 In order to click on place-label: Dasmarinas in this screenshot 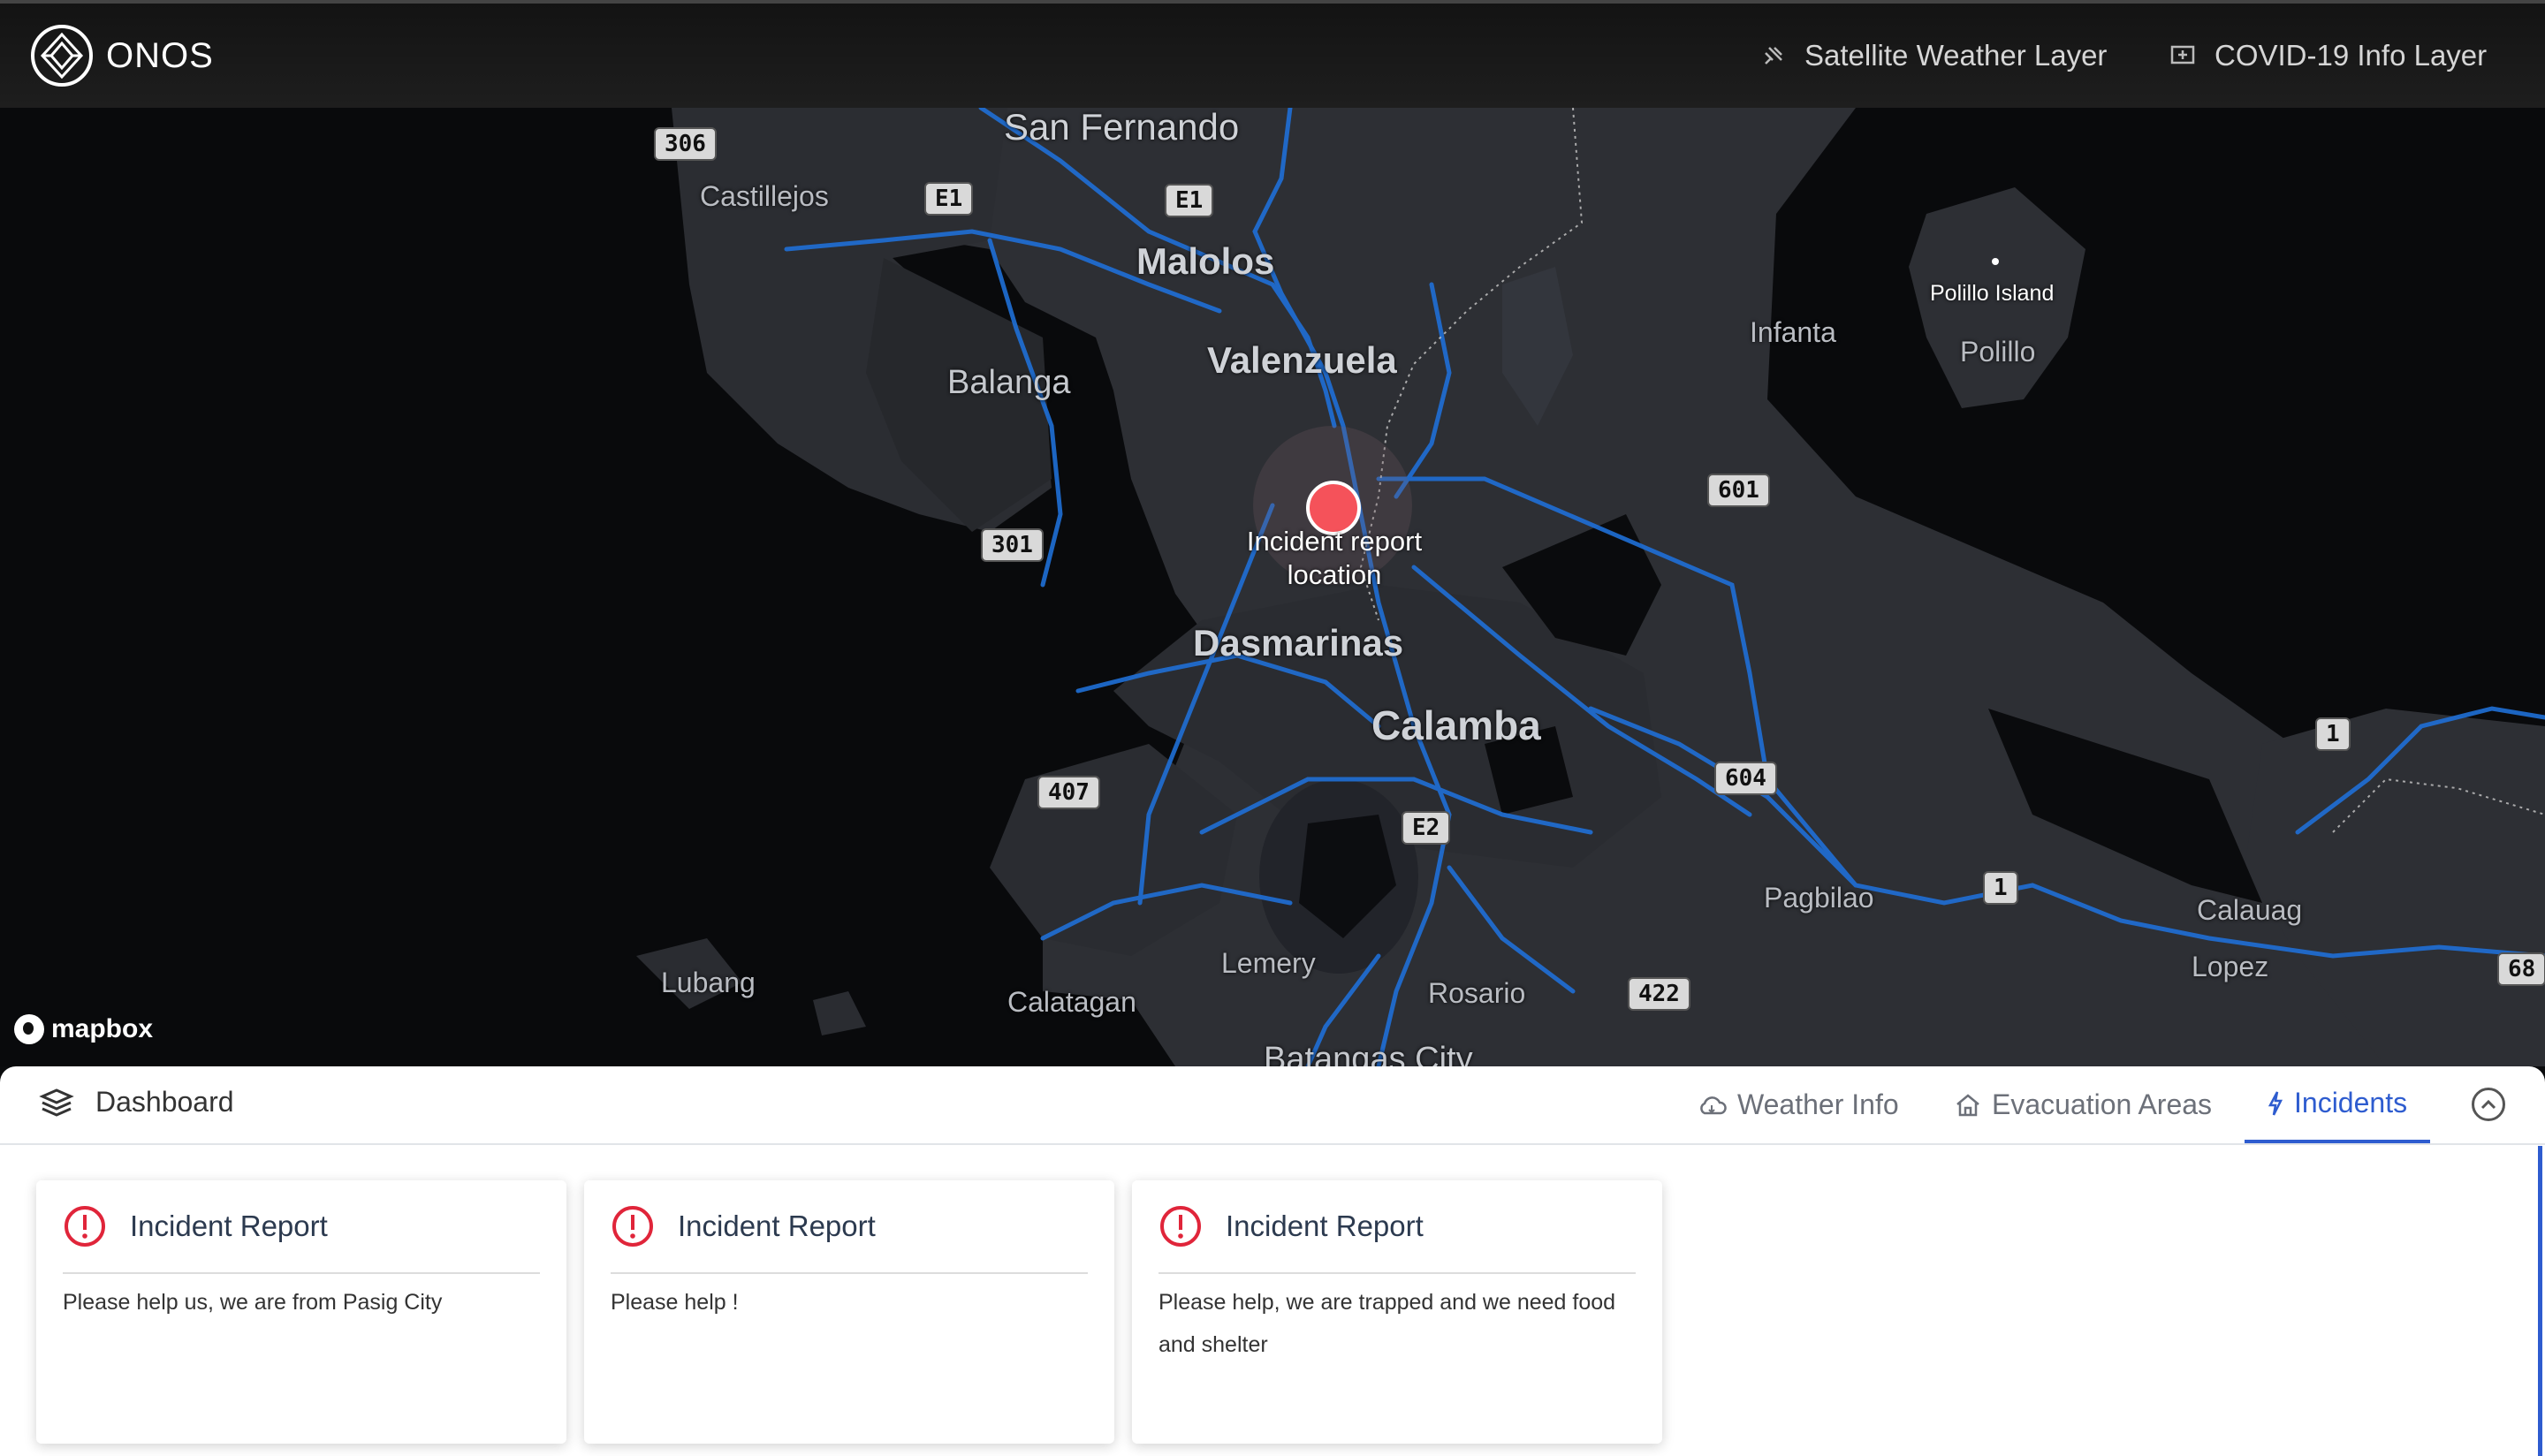, I will do `click(1298, 643)`.